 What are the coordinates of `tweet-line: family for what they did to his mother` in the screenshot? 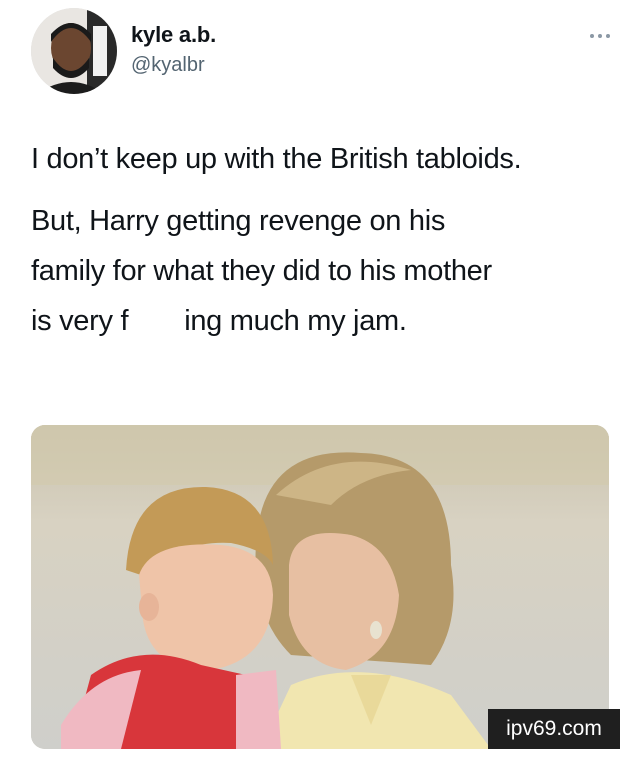 It's located at (261, 271).